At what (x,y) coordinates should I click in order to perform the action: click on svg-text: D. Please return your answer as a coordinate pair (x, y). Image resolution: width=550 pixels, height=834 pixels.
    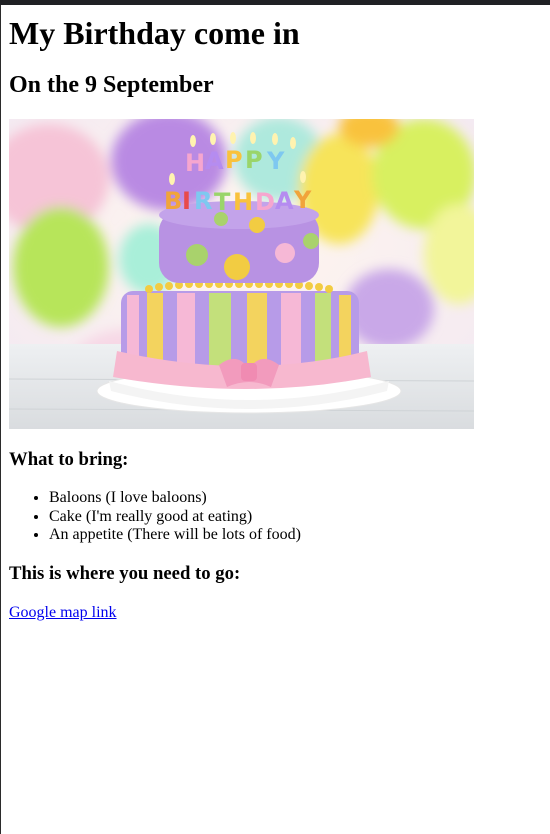
    Looking at the image, I should click on (265, 202).